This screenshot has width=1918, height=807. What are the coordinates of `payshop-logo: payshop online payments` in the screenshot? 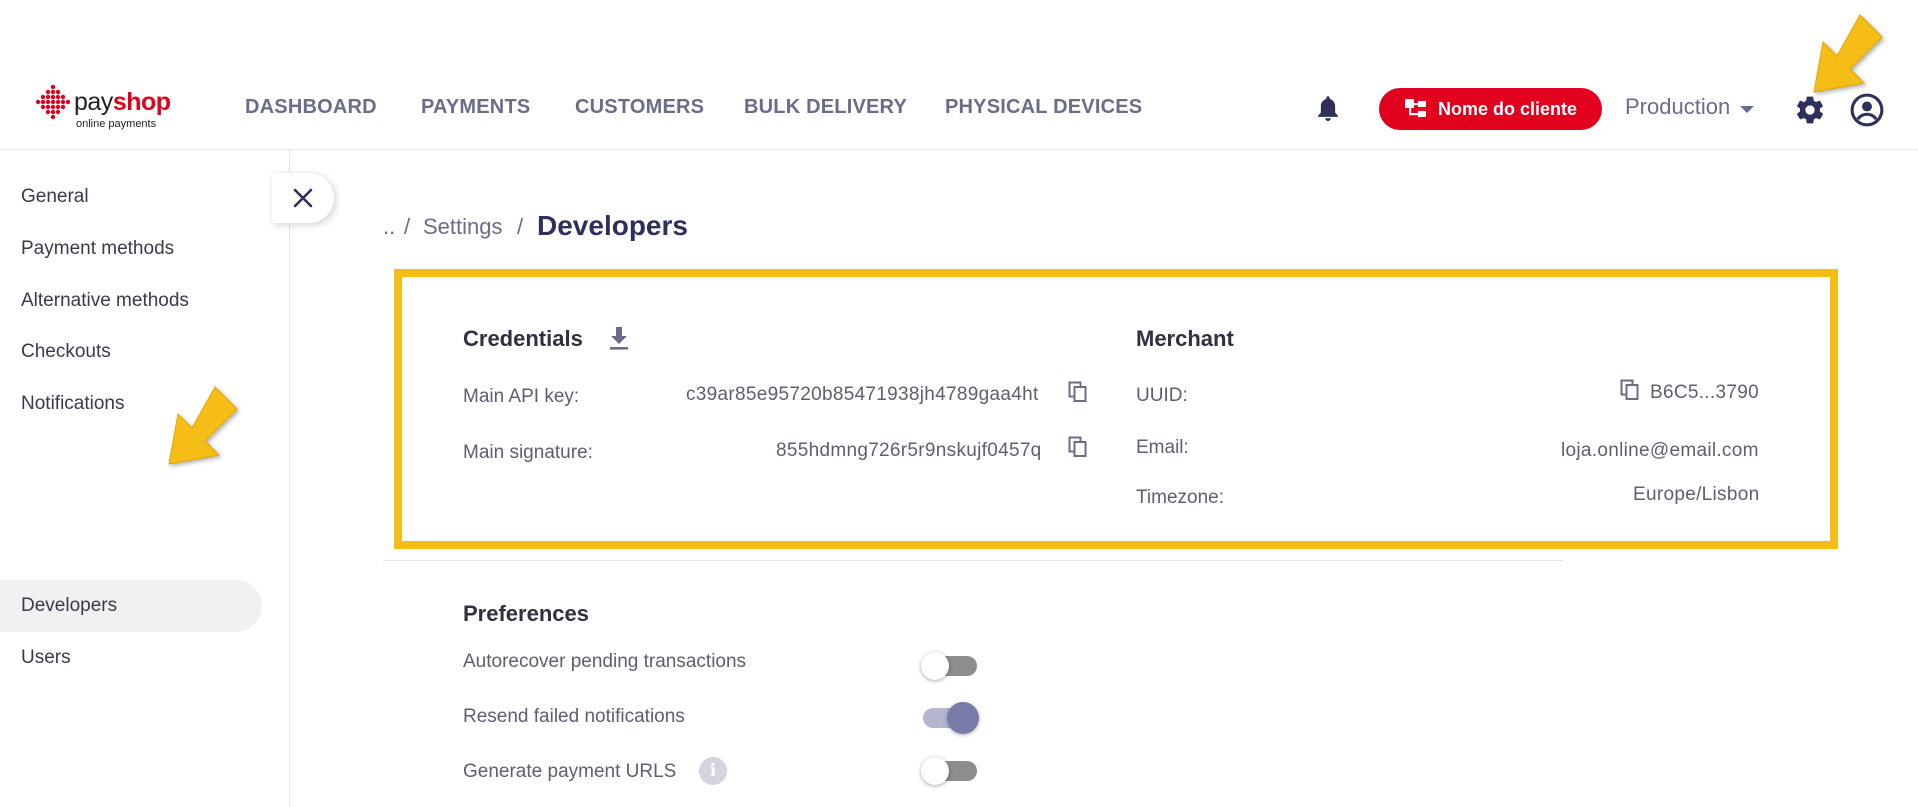 It's located at (103, 109).